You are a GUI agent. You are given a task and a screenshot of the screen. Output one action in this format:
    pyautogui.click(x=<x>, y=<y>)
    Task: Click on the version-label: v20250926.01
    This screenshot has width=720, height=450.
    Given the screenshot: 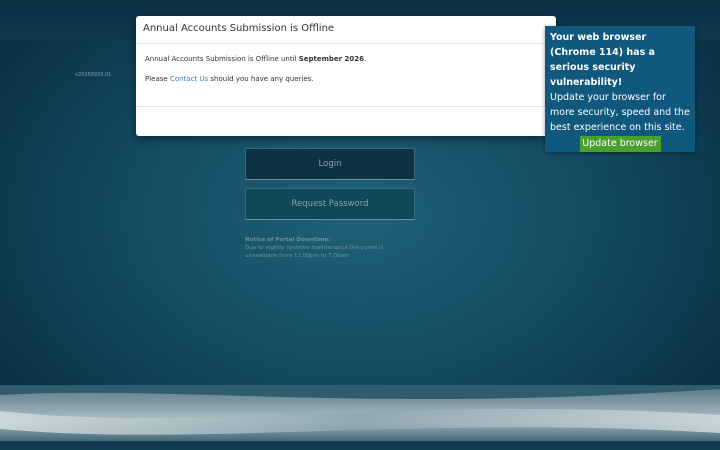 What is the action you would take?
    pyautogui.click(x=93, y=75)
    